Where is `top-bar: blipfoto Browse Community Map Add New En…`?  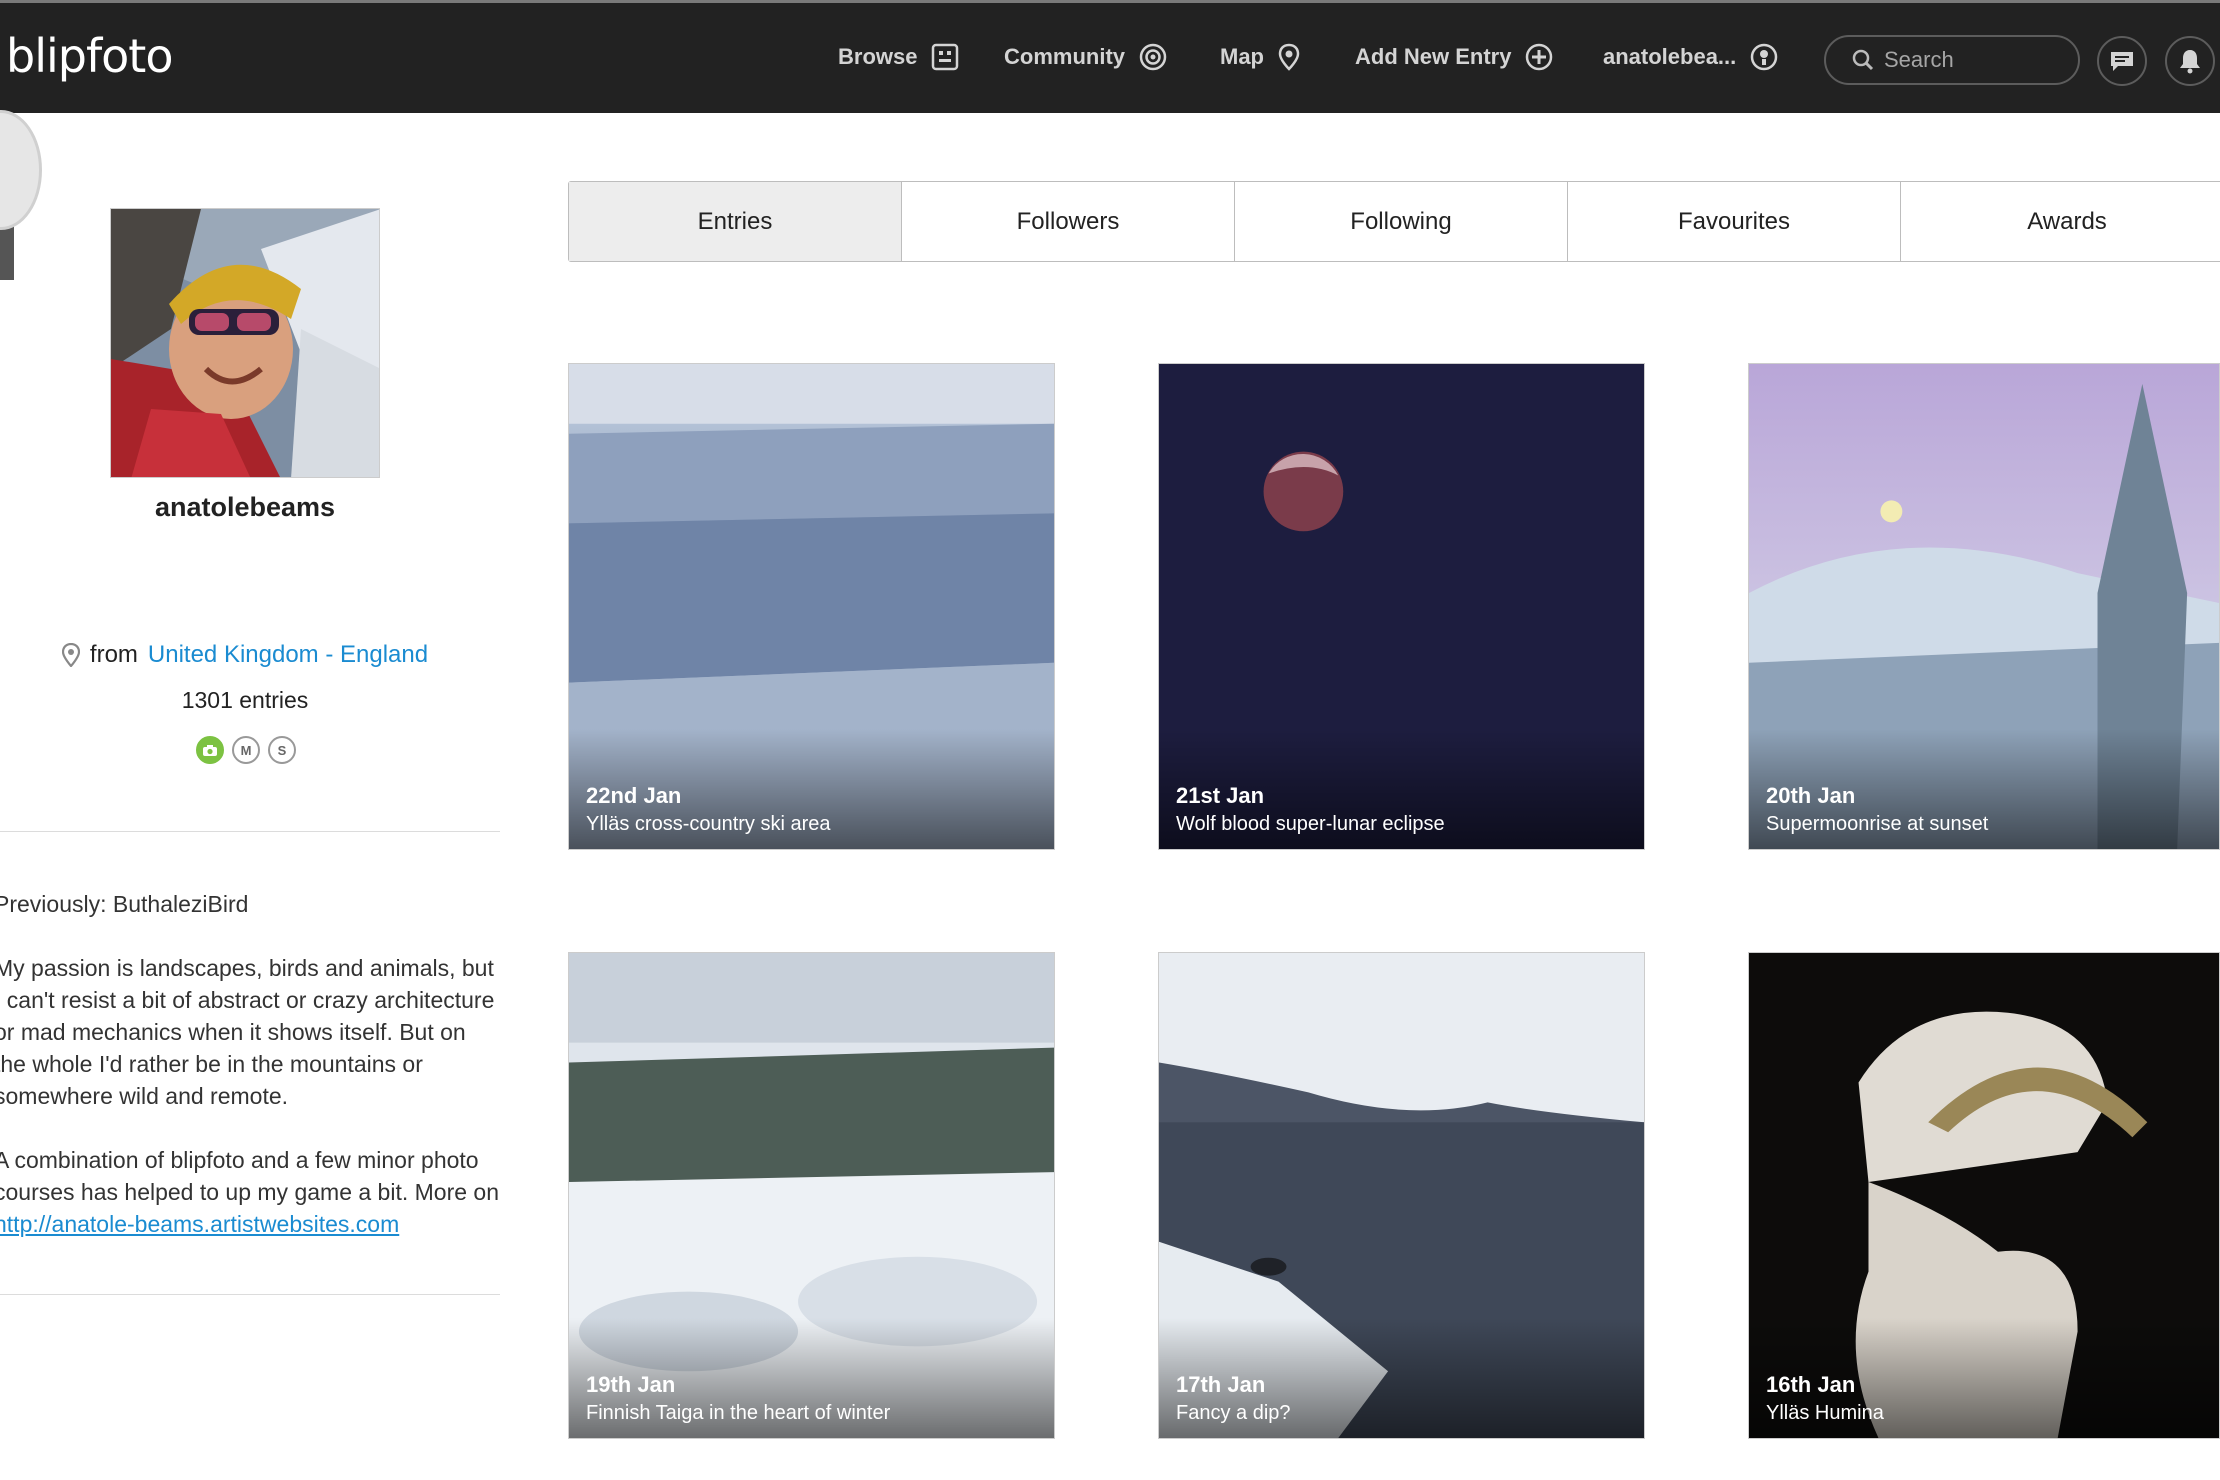 top-bar: blipfoto Browse Community Map Add New En… is located at coordinates (1110, 56).